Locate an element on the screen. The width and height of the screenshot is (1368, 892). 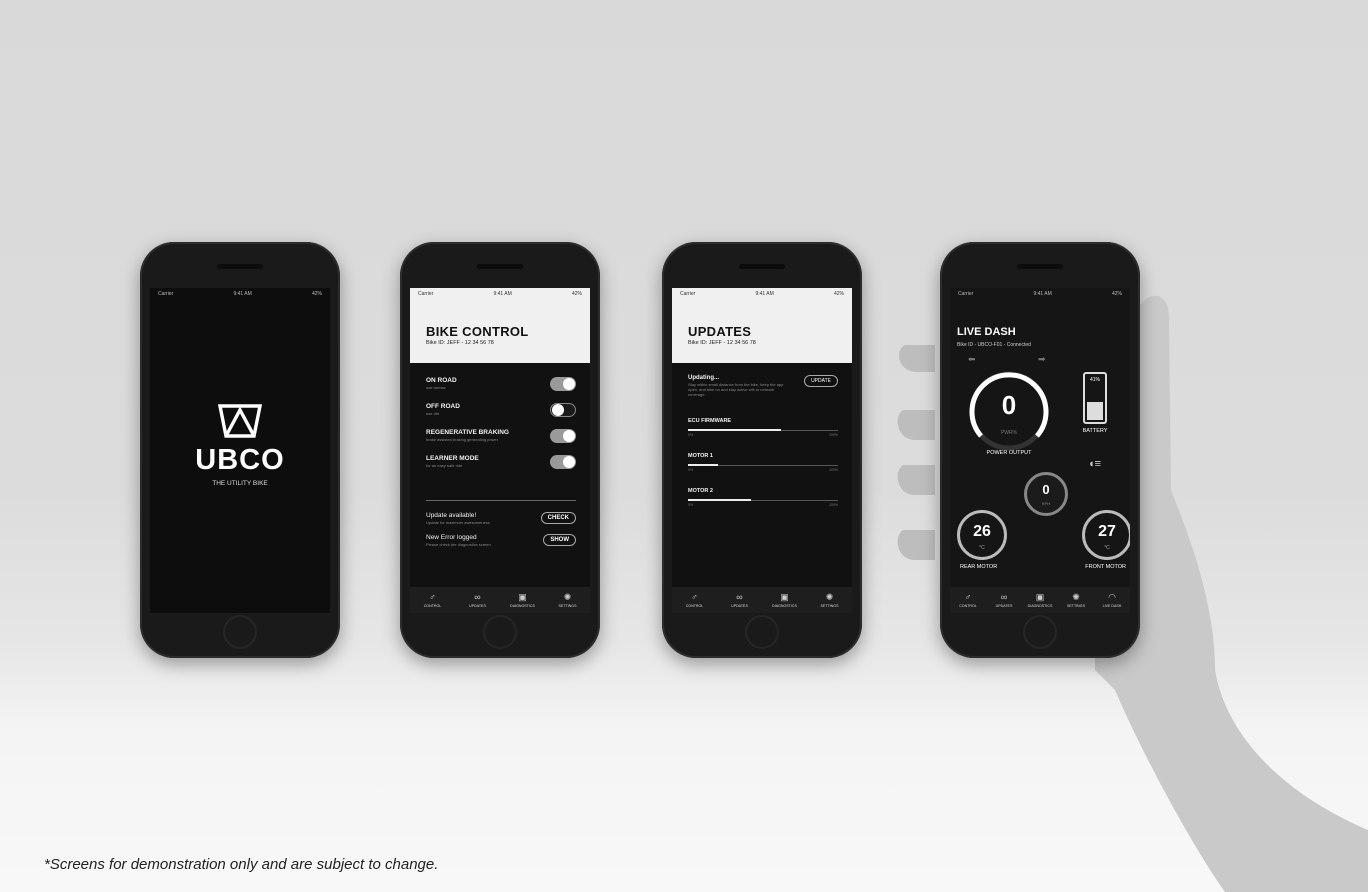
off-road-toggle is located at coordinates (563, 410).